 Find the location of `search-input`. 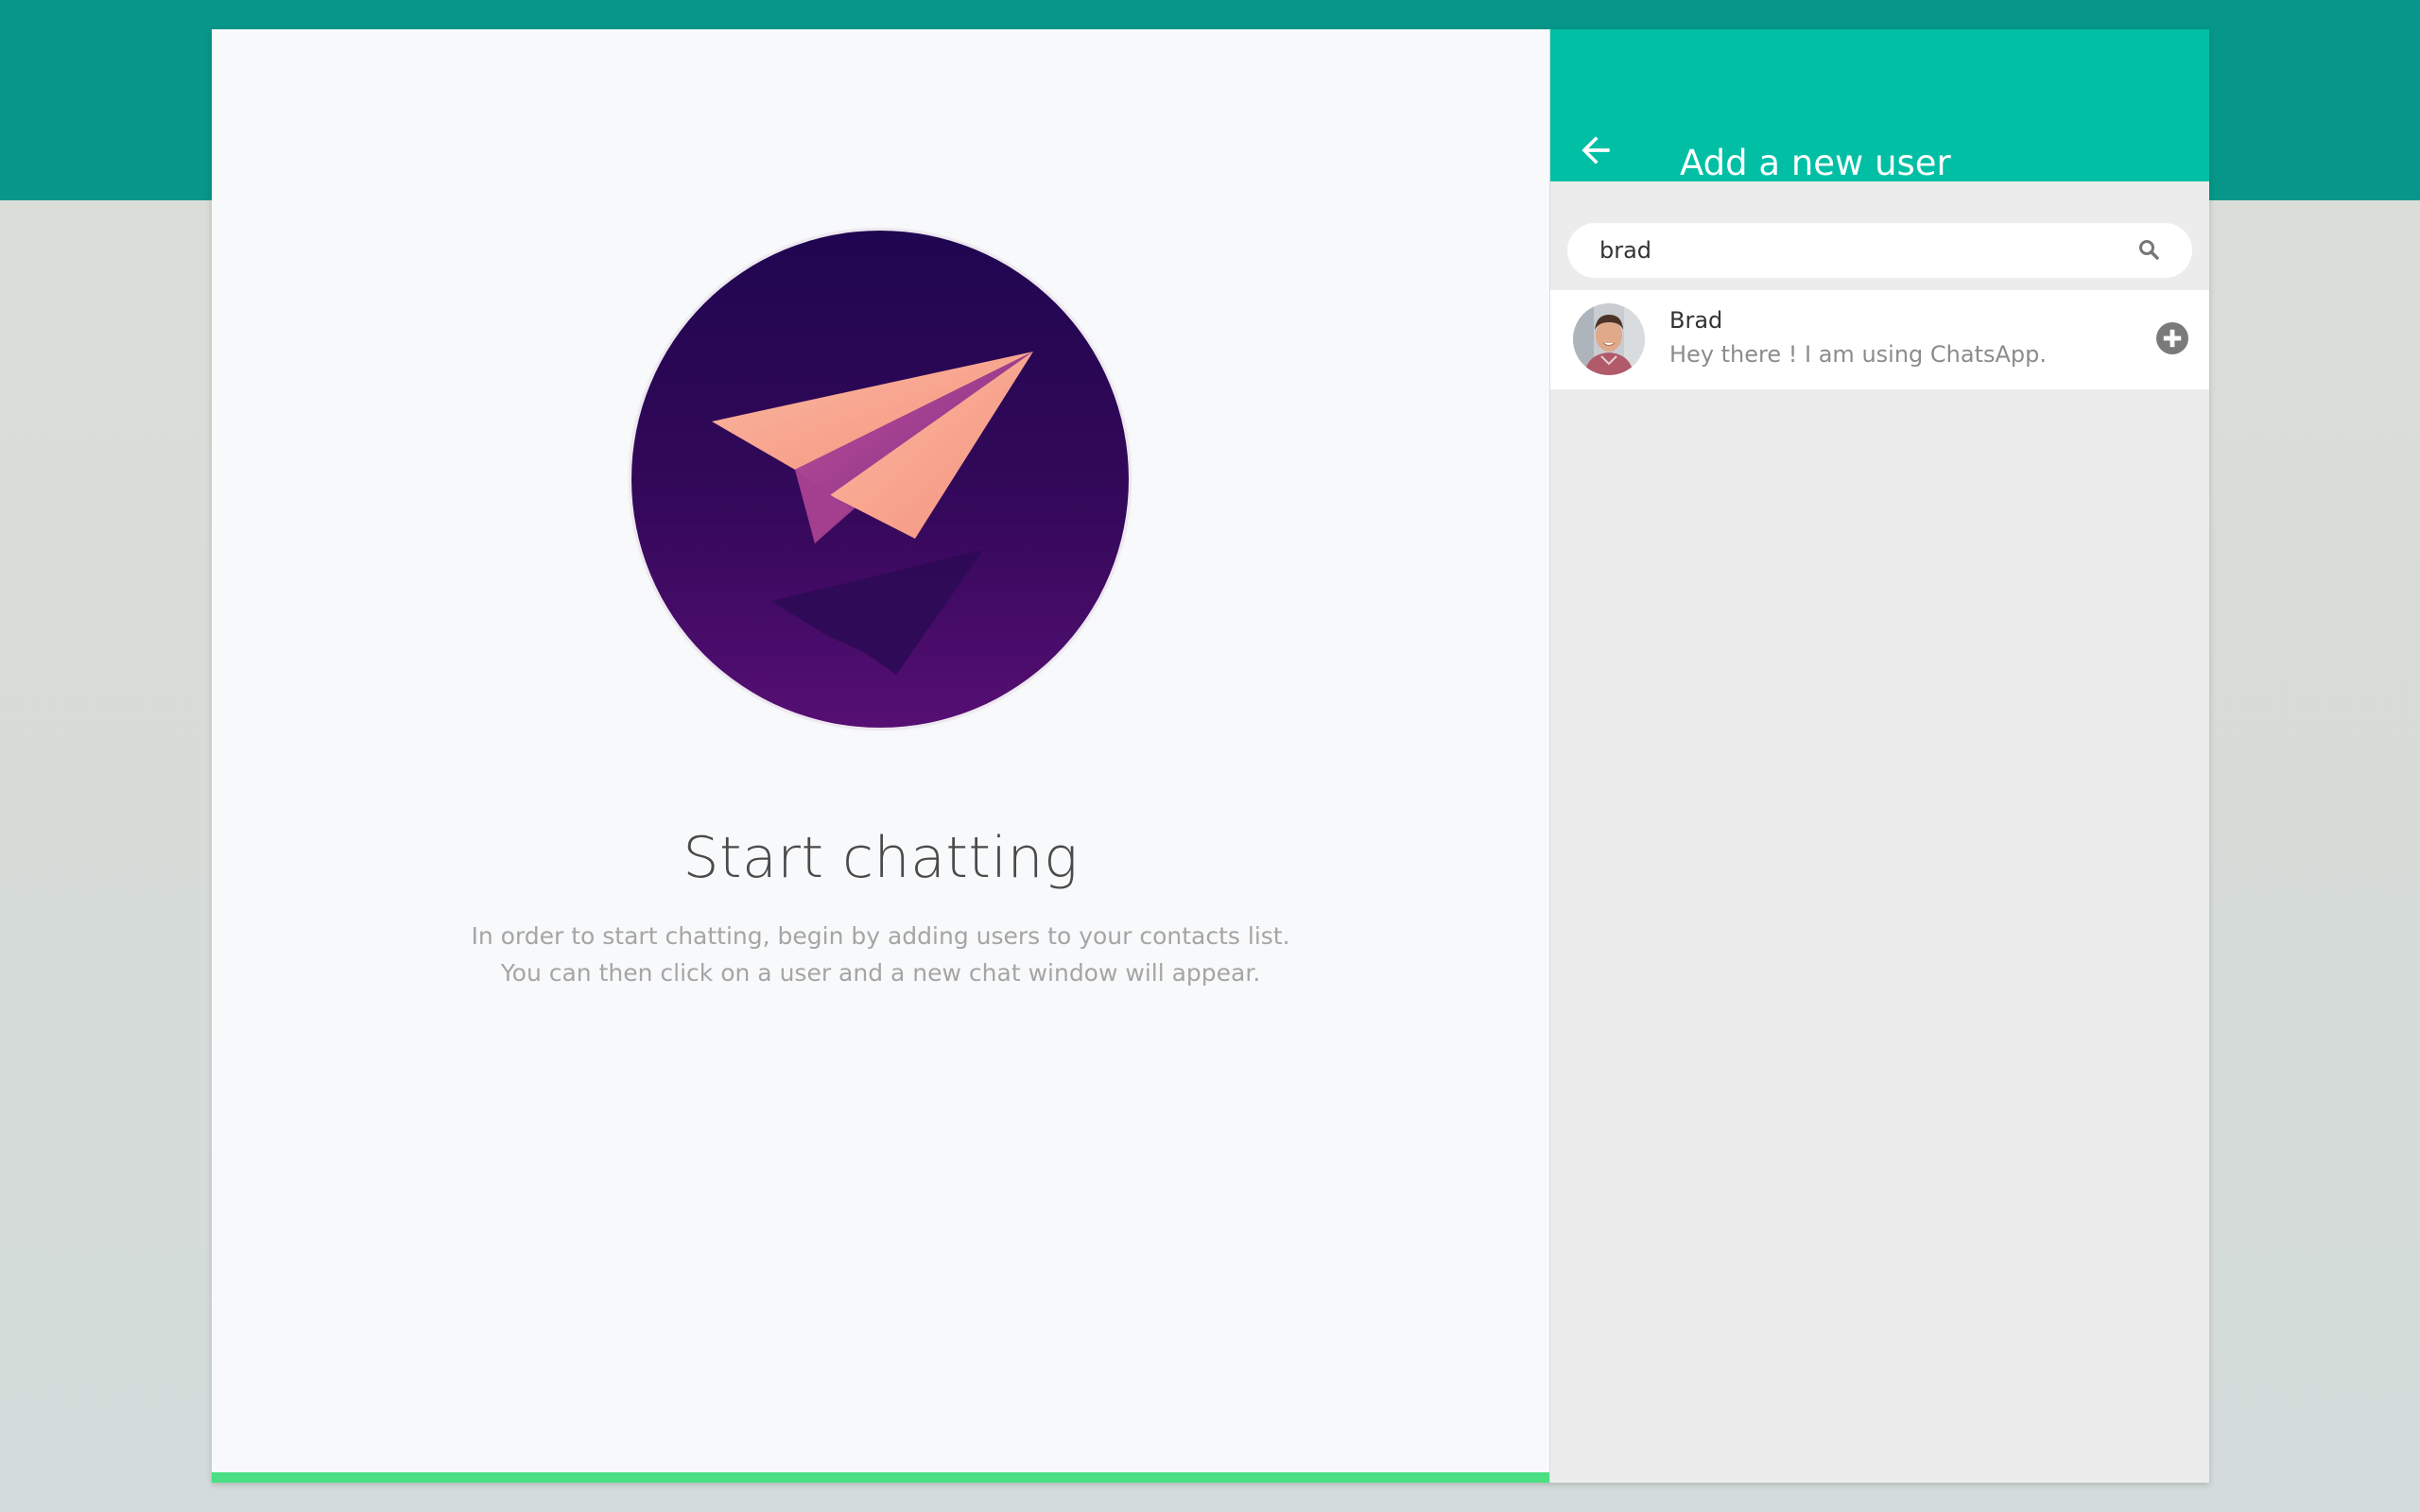

search-input is located at coordinates (1864, 250).